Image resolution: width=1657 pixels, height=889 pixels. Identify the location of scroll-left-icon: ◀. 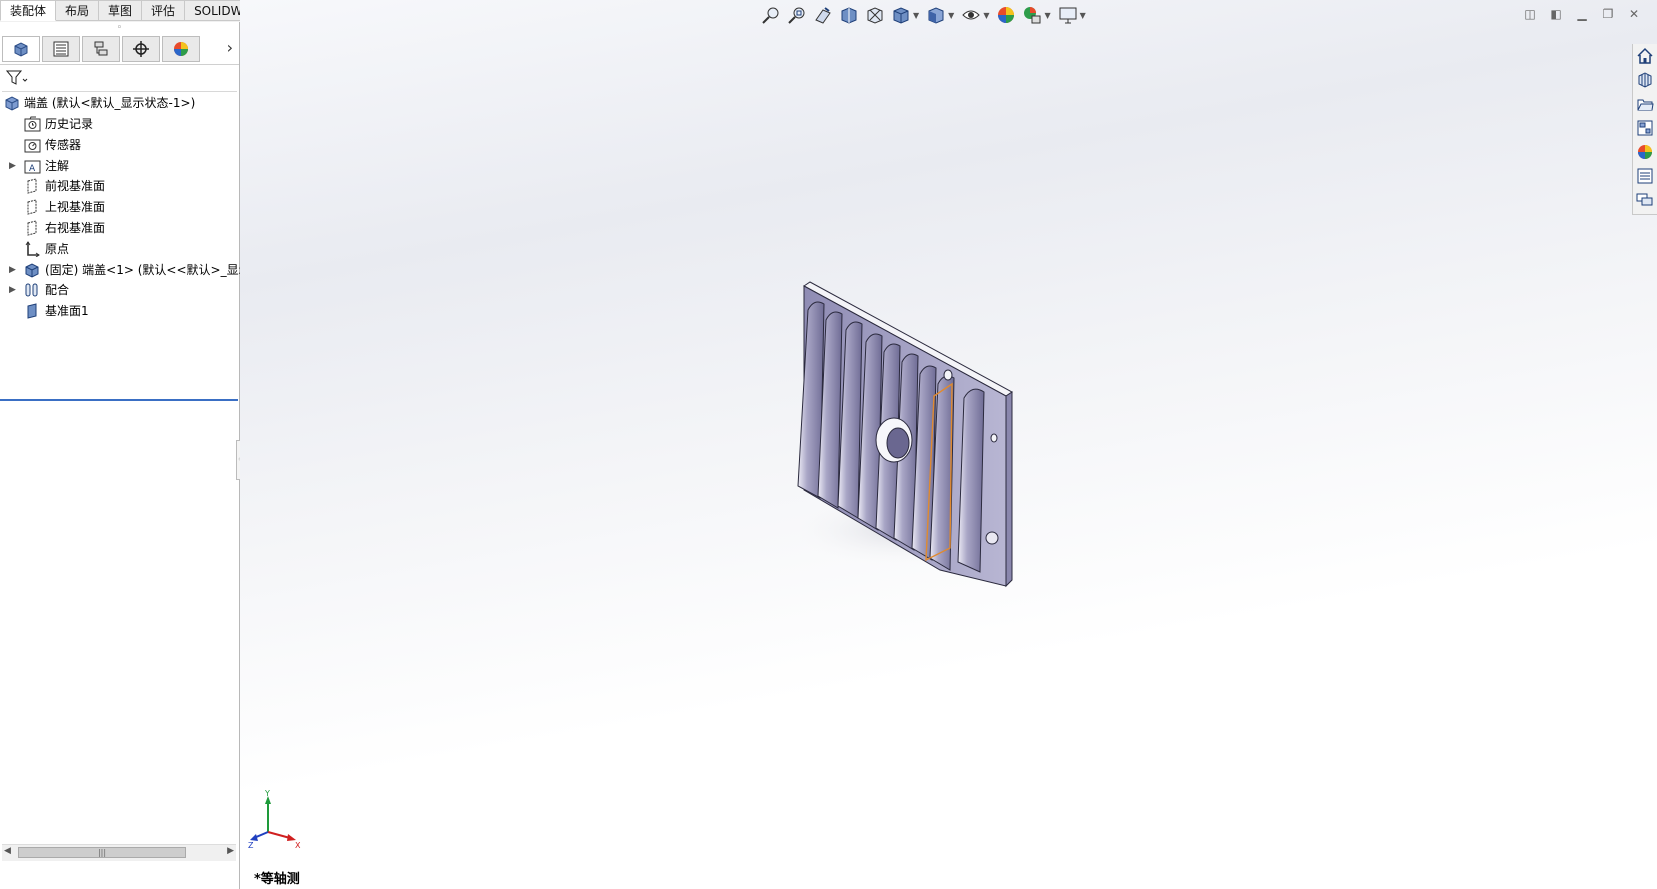
(7, 851).